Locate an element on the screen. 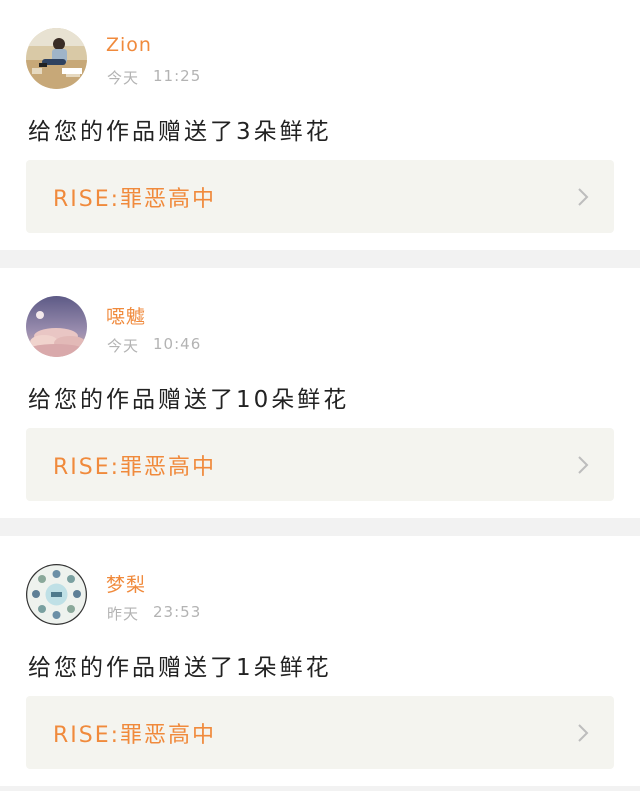 This screenshot has height=791, width=640. username: 梦梨 is located at coordinates (126, 583).